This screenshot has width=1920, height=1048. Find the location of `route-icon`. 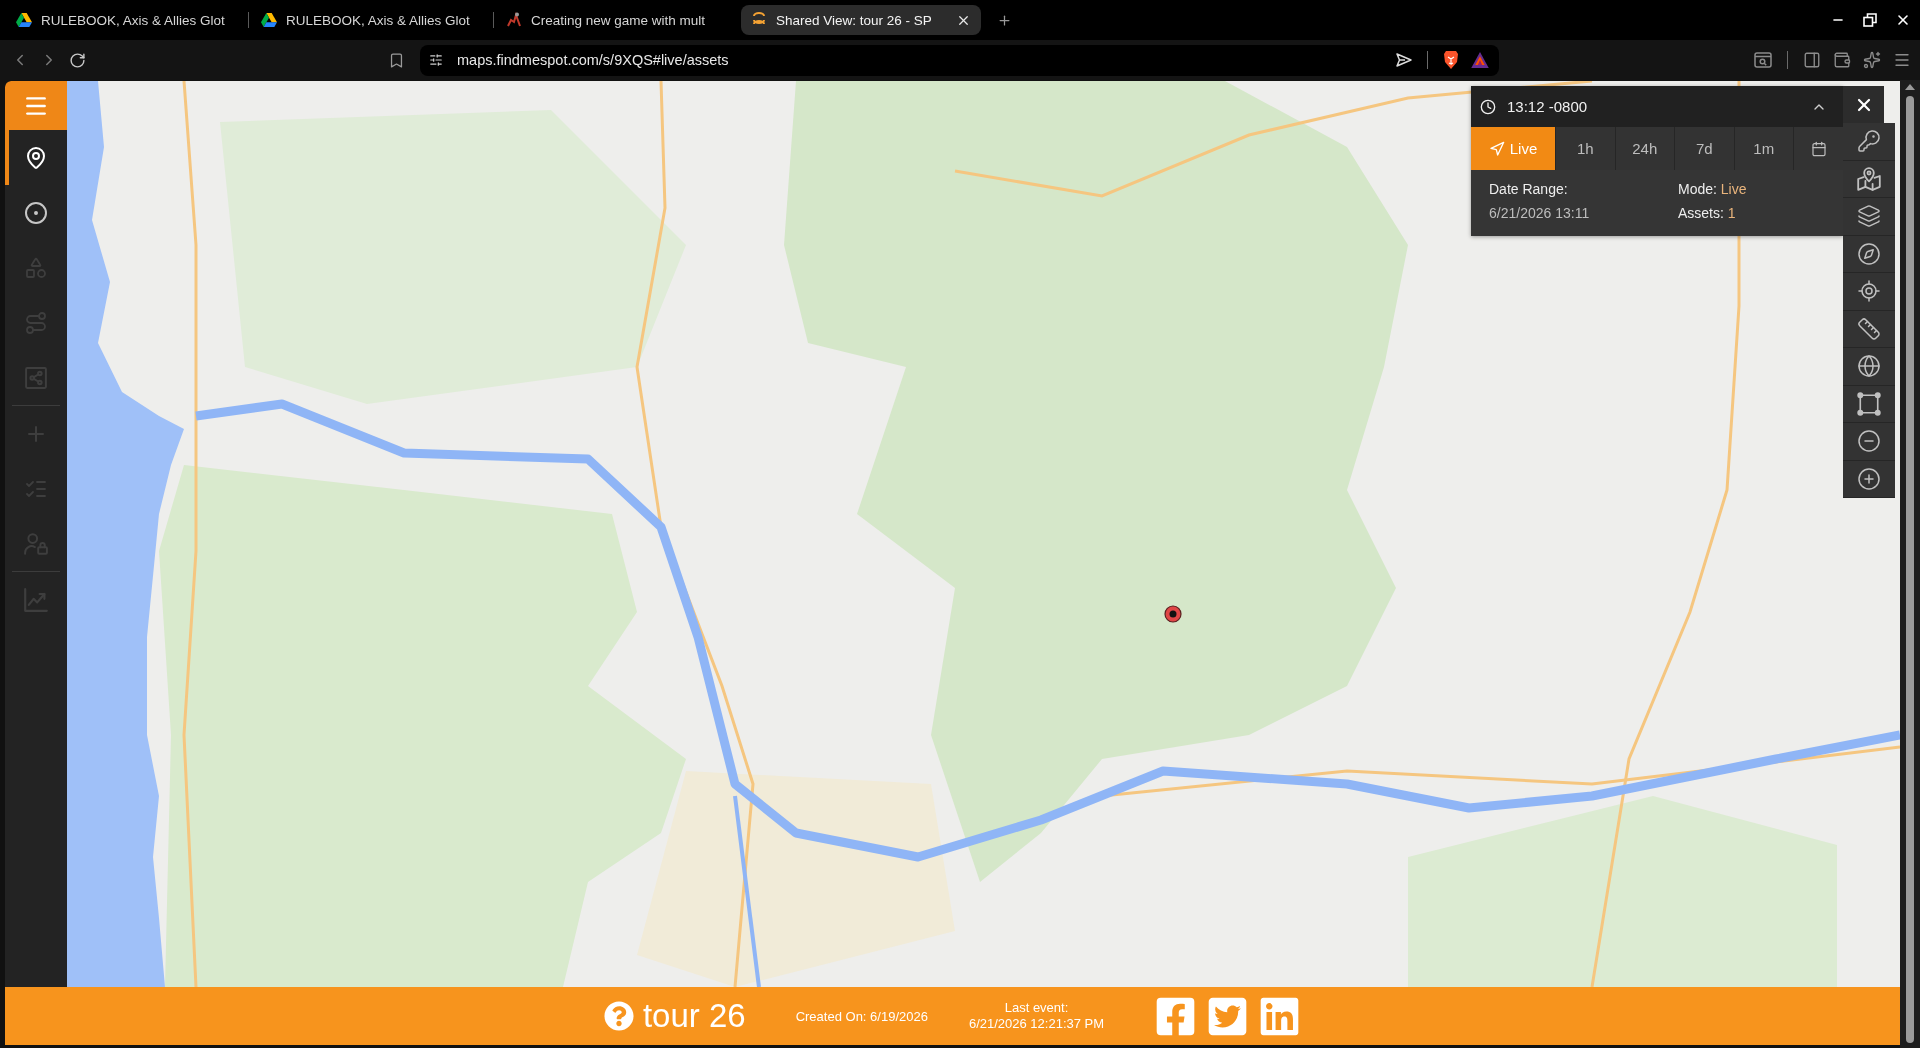

route-icon is located at coordinates (36, 322).